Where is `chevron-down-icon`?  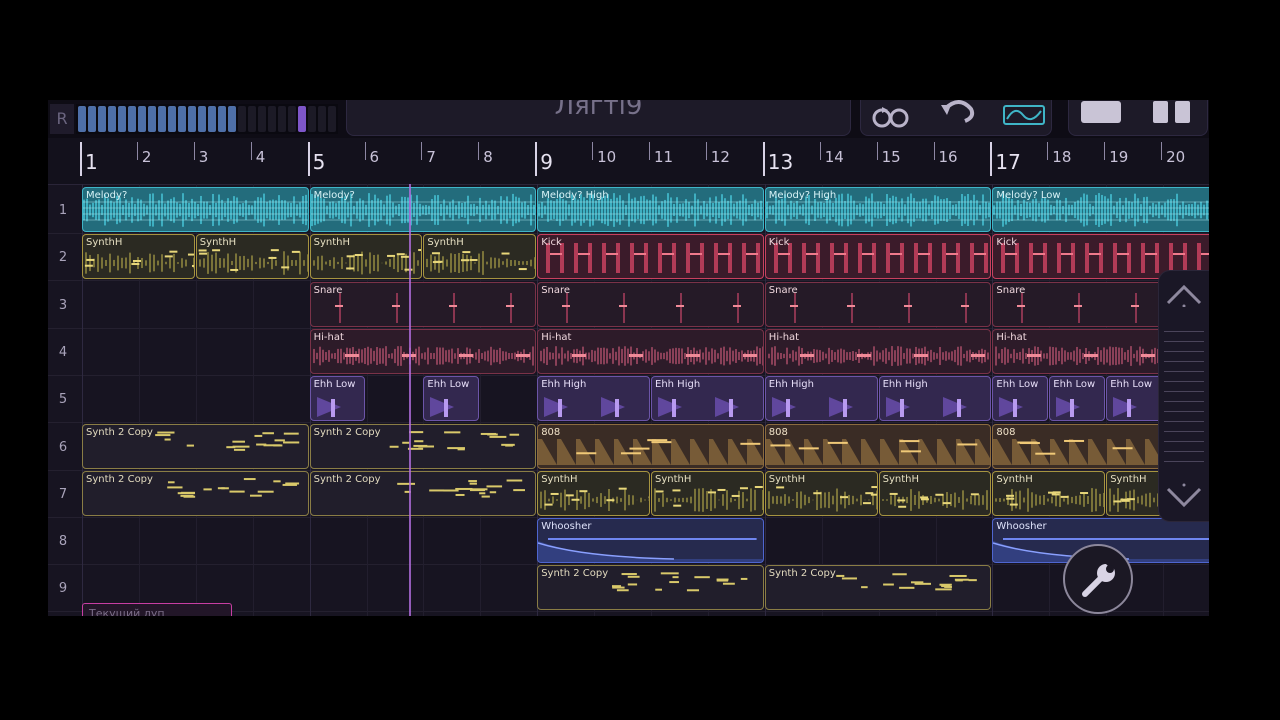
chevron-down-icon is located at coordinates (1184, 496).